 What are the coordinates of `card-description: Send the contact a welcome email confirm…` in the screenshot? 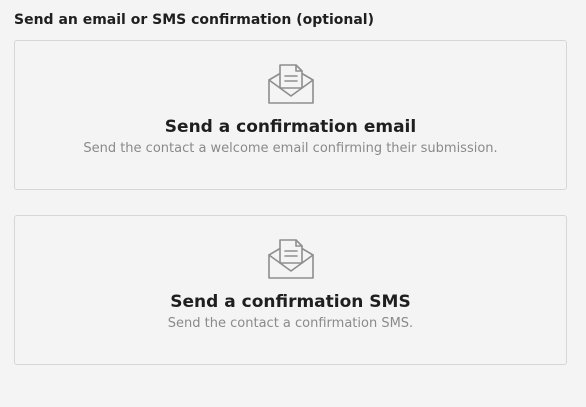 It's located at (290, 148).